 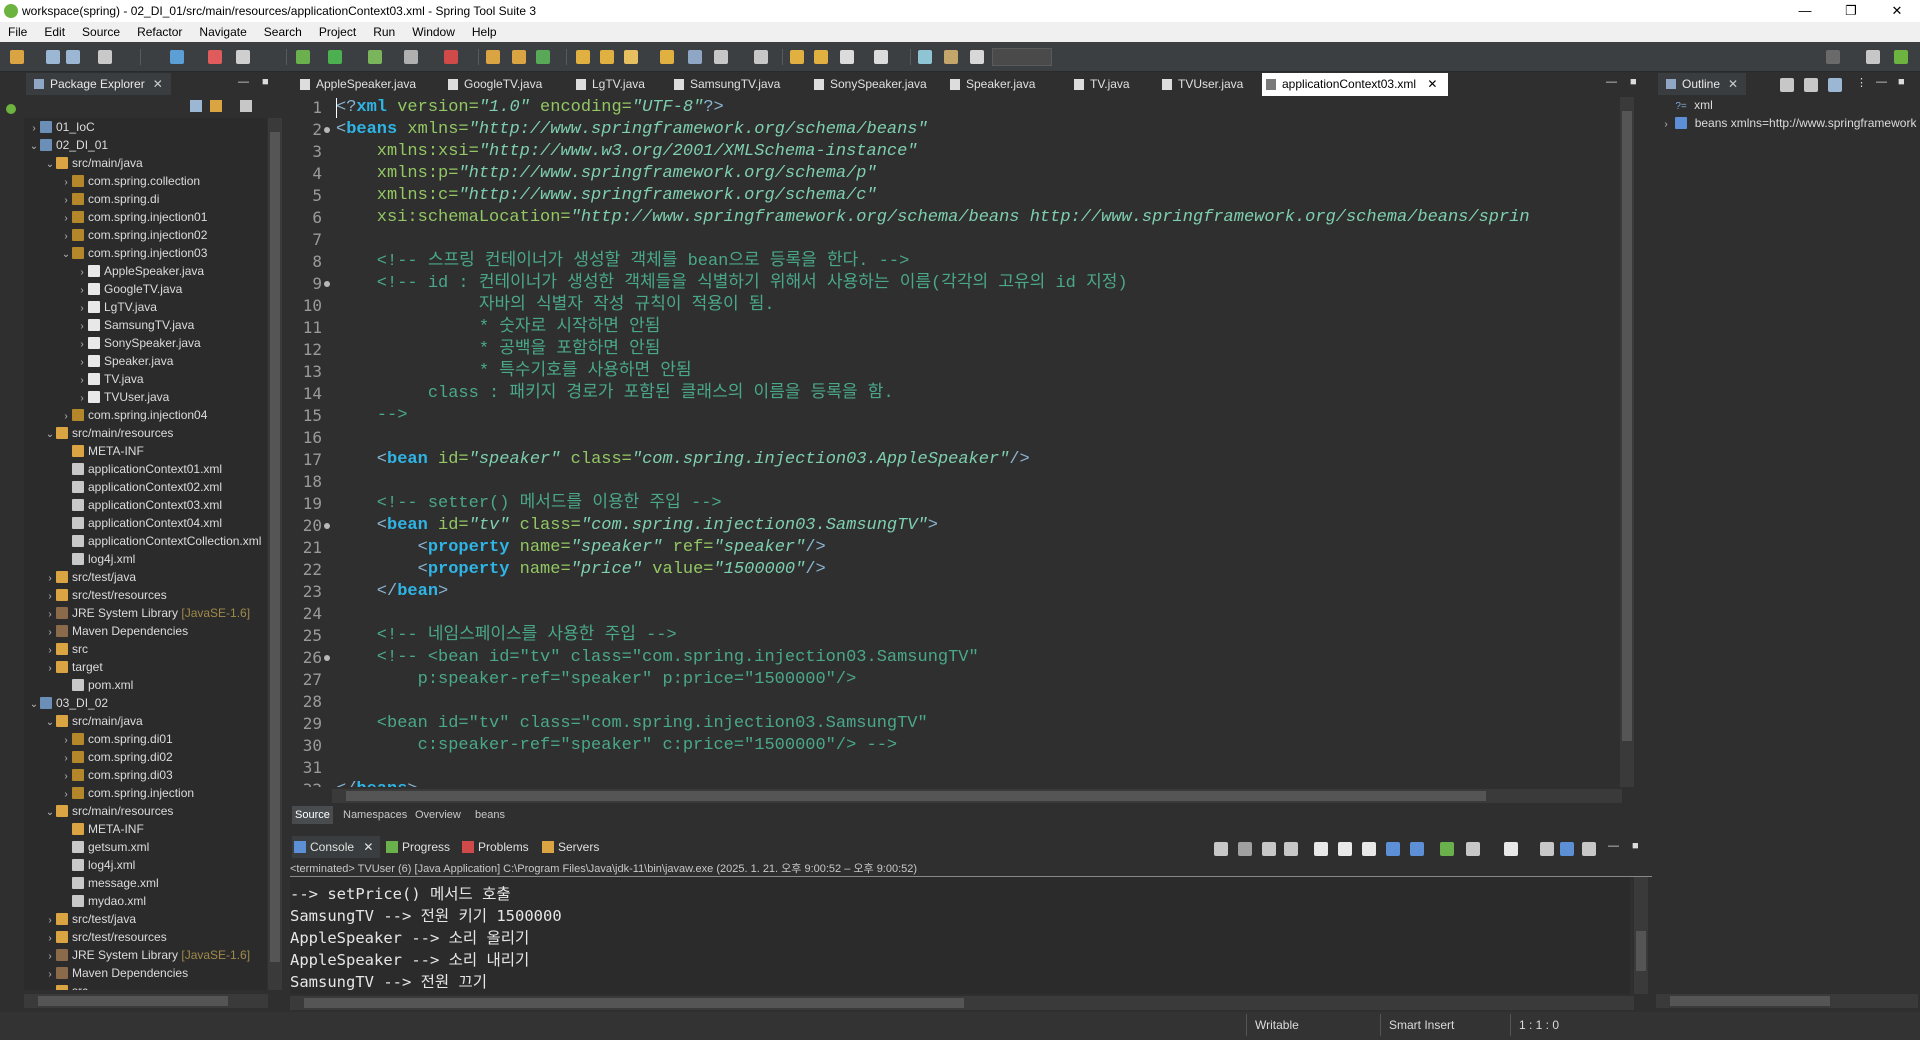 I want to click on source-tab-source: Source, so click(x=312, y=815).